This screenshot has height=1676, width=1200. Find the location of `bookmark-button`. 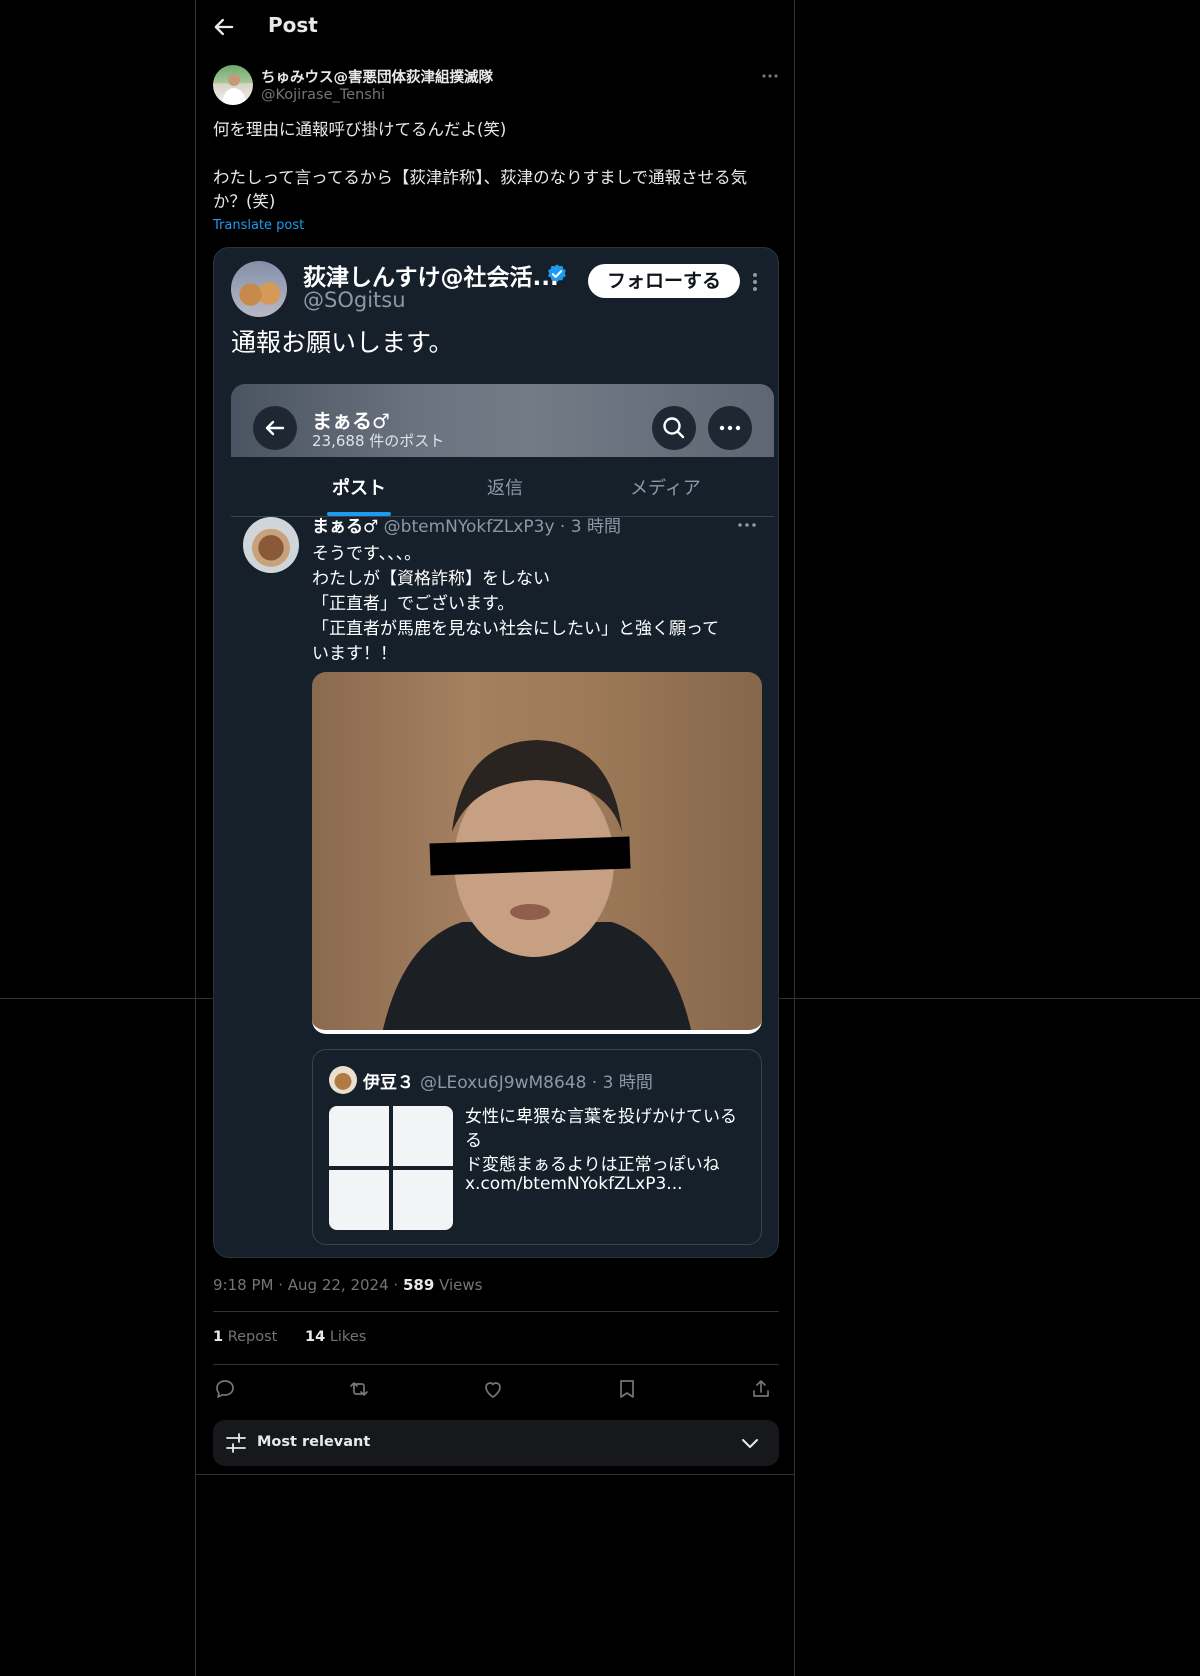

bookmark-button is located at coordinates (627, 1389).